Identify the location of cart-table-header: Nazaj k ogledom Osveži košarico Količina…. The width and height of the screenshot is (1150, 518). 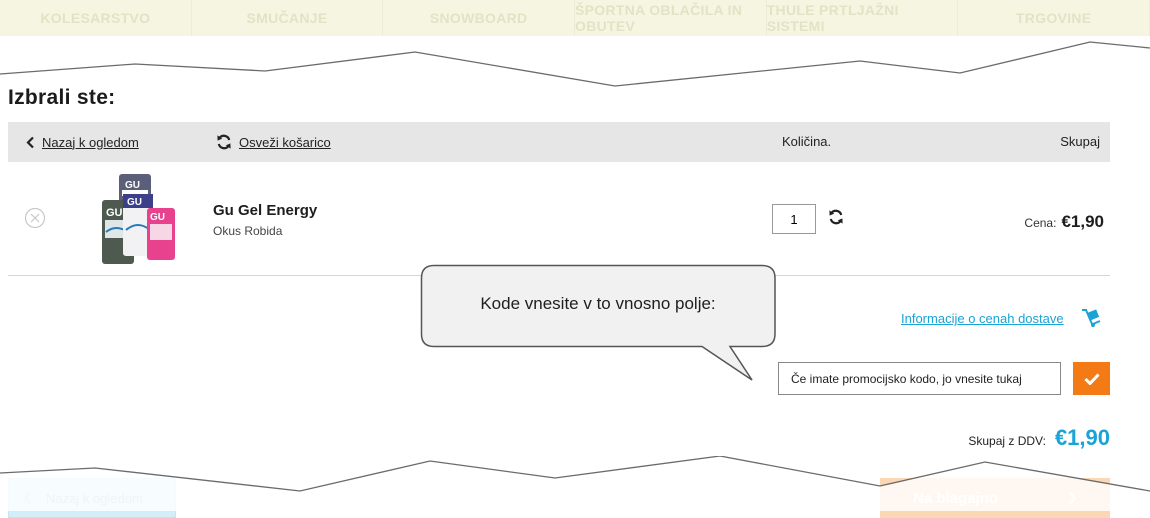
(559, 142).